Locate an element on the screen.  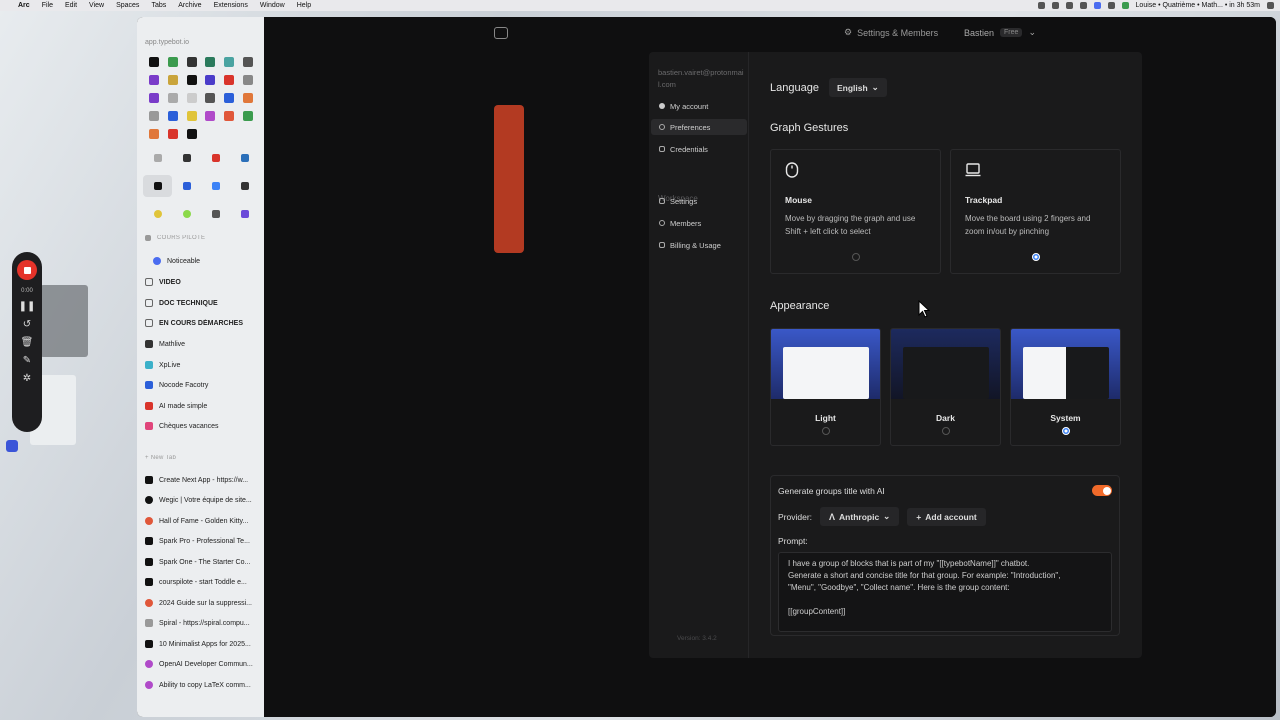
menu-extensions: Extensions is located at coordinates (231, 5).